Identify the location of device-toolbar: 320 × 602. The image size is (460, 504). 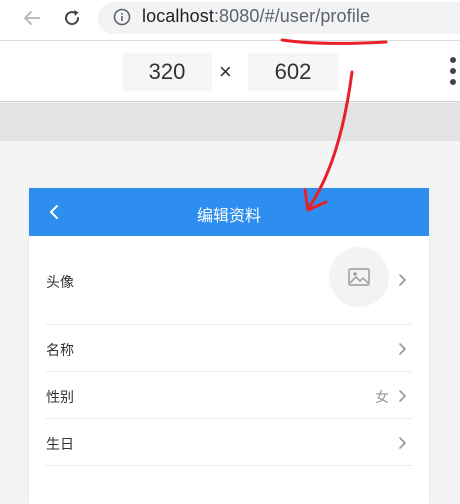
(230, 71).